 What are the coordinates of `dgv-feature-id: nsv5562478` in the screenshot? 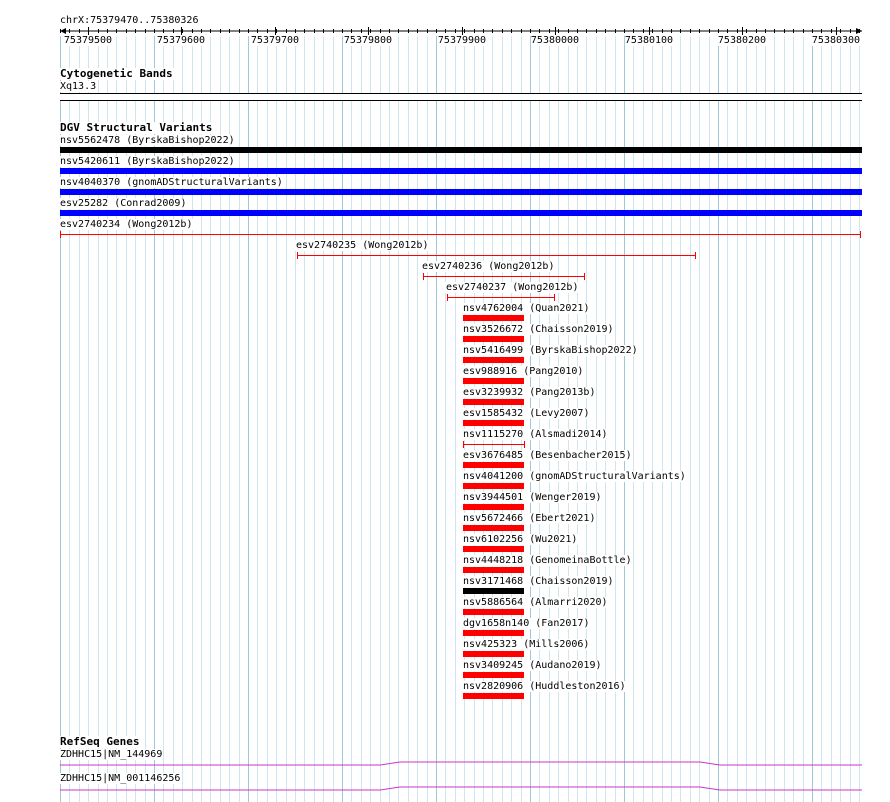 It's located at (90, 140).